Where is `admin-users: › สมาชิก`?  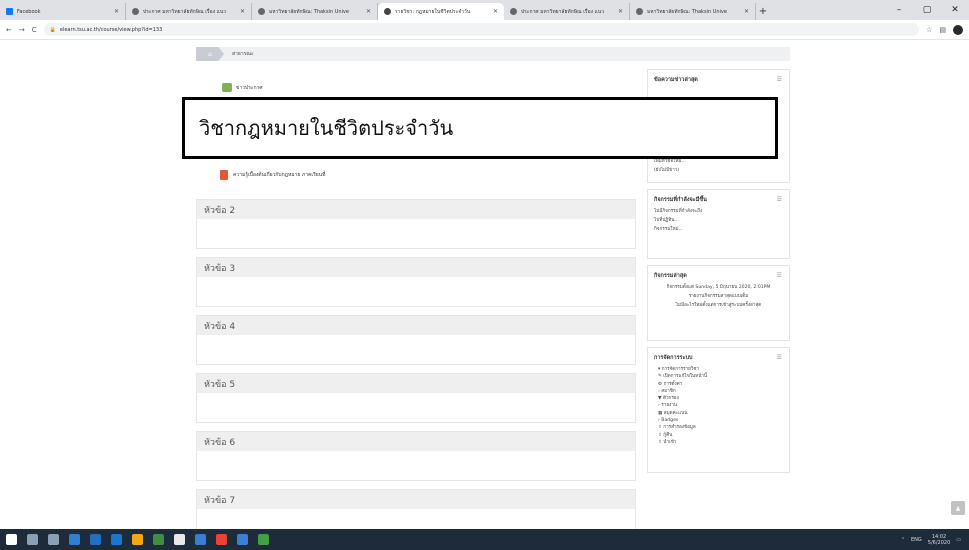 admin-users: › สมาชิก is located at coordinates (720, 391).